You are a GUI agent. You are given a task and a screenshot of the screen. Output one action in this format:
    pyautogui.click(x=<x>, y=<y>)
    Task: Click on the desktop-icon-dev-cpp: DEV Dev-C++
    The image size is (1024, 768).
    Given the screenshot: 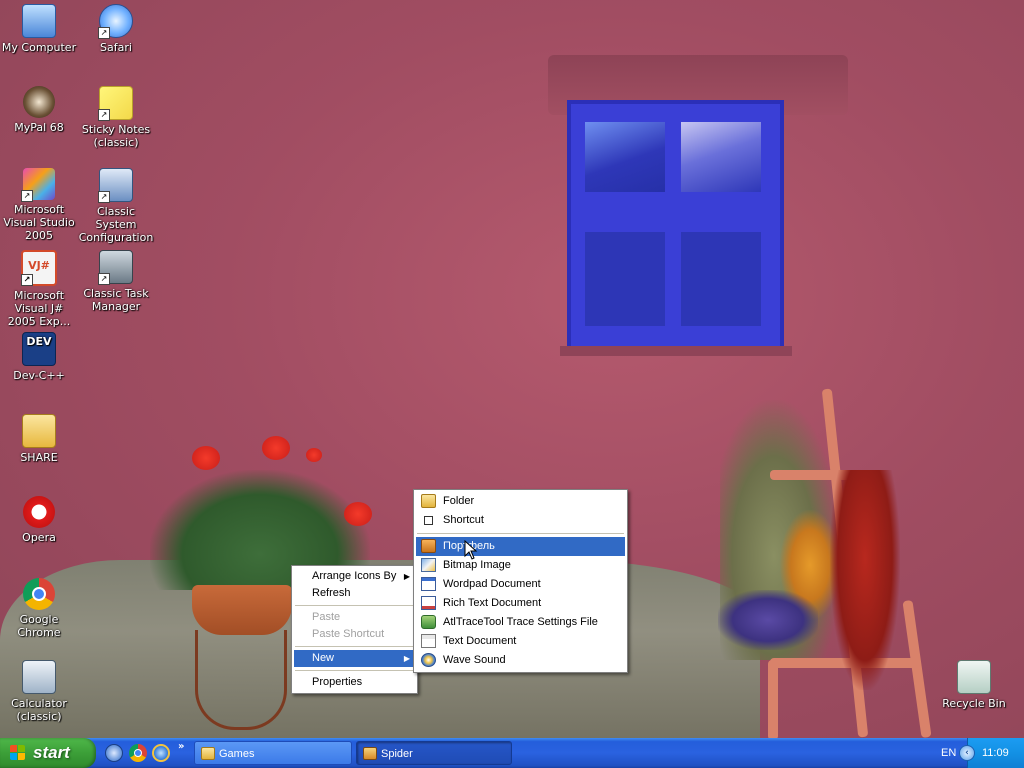 What is the action you would take?
    pyautogui.click(x=39, y=357)
    